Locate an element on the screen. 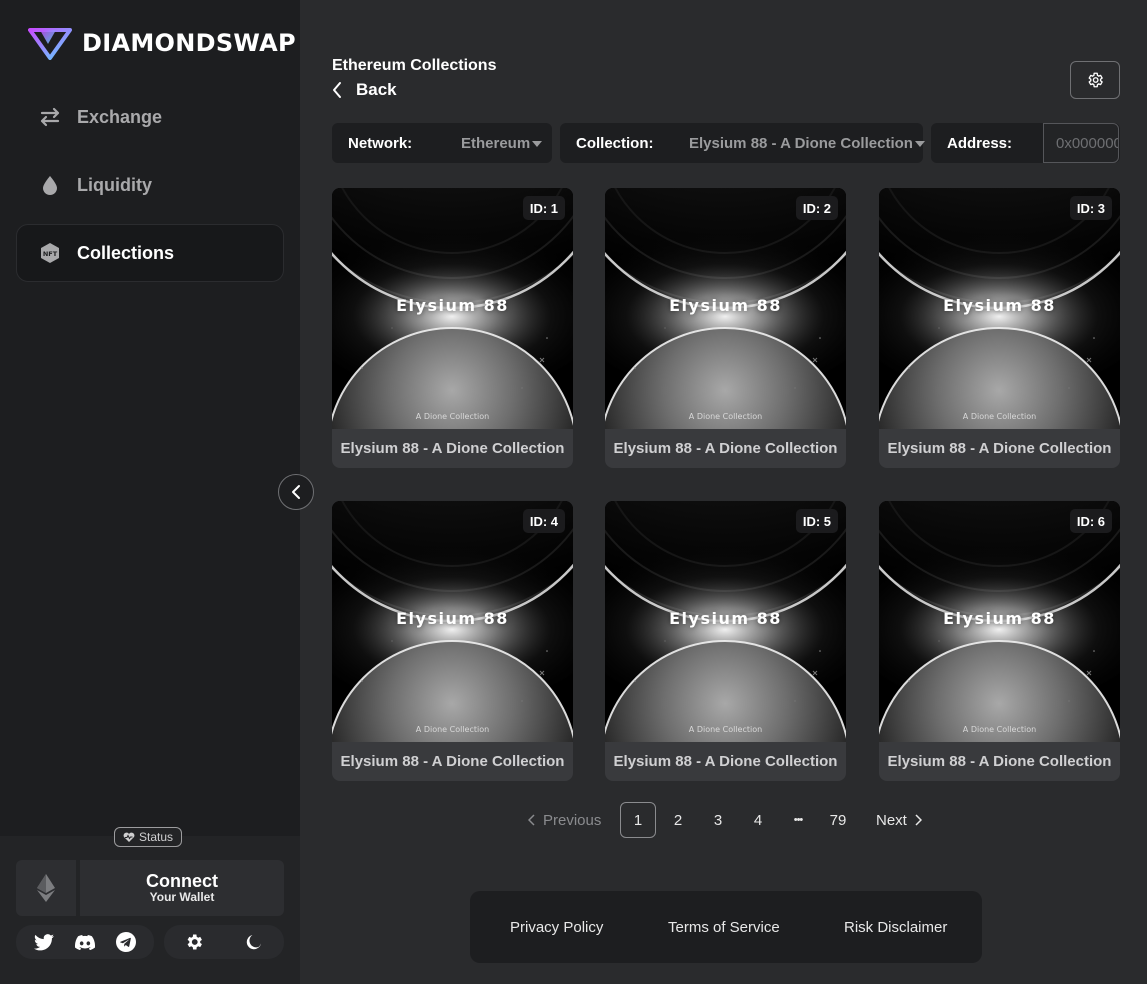 This screenshot has width=1147, height=984. droplet-icon is located at coordinates (50, 185).